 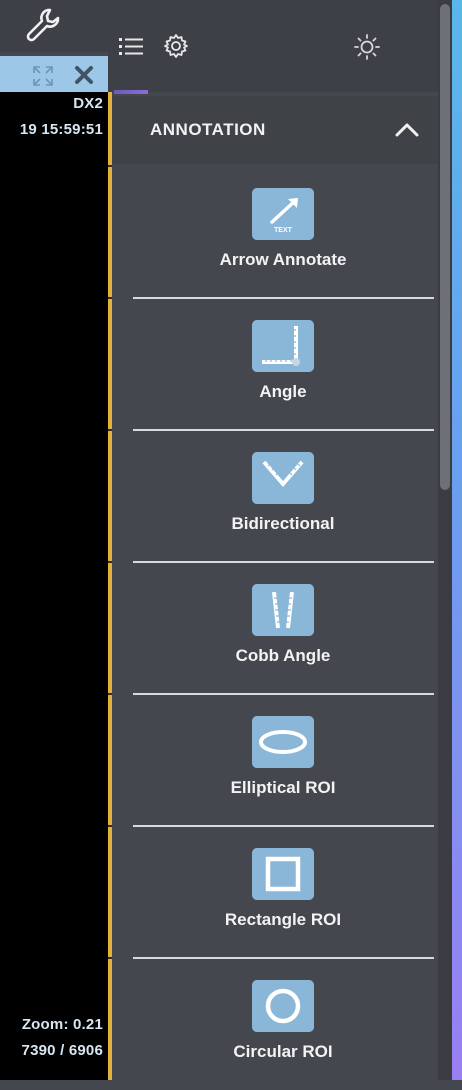 I want to click on expand-icon, so click(x=43, y=76).